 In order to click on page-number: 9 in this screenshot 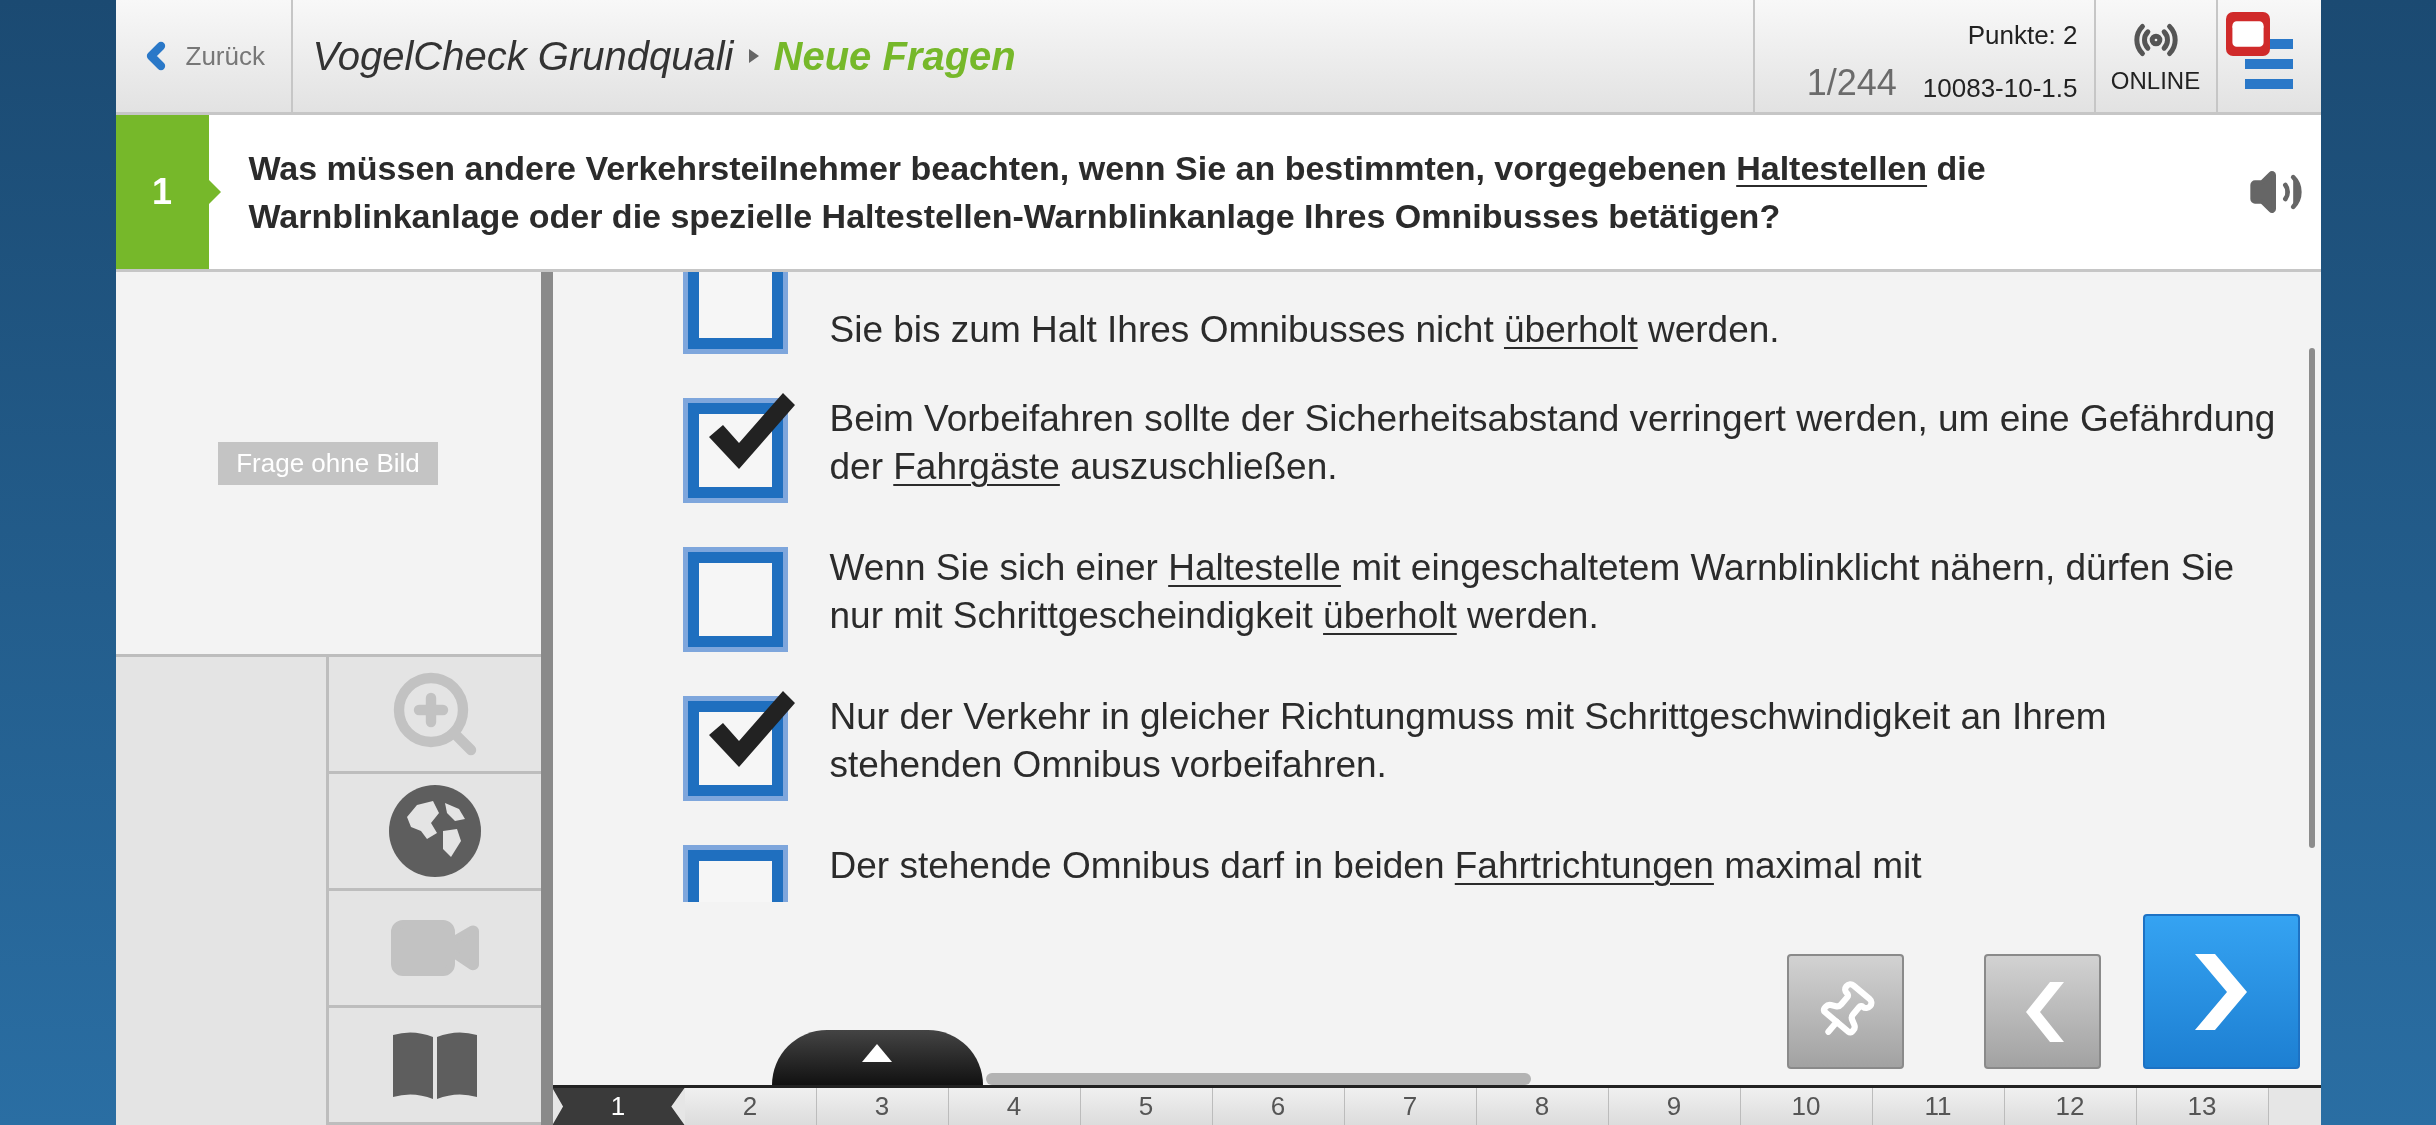, I will do `click(1674, 1106)`.